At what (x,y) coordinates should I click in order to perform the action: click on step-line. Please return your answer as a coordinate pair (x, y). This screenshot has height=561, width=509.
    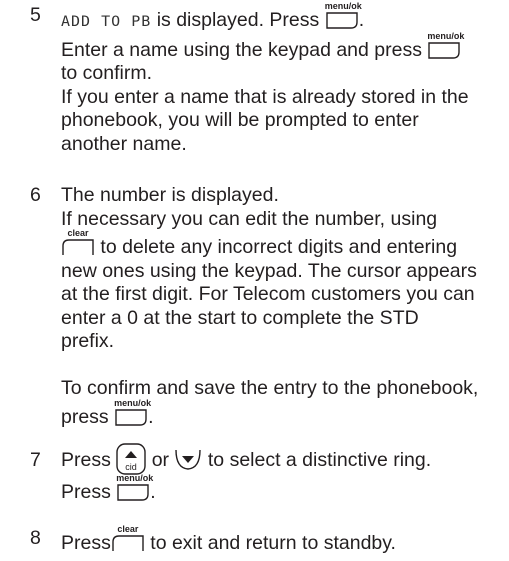
    Looking at the image, I should click on (279, 366).